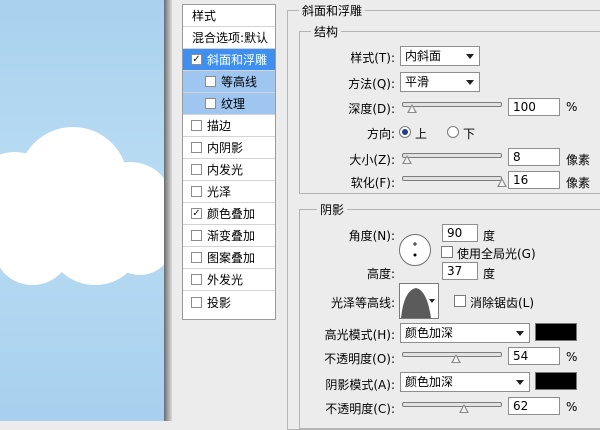 This screenshot has width=600, height=430. I want to click on anti-aliased-label: 消除锯齿(L), so click(502, 303).